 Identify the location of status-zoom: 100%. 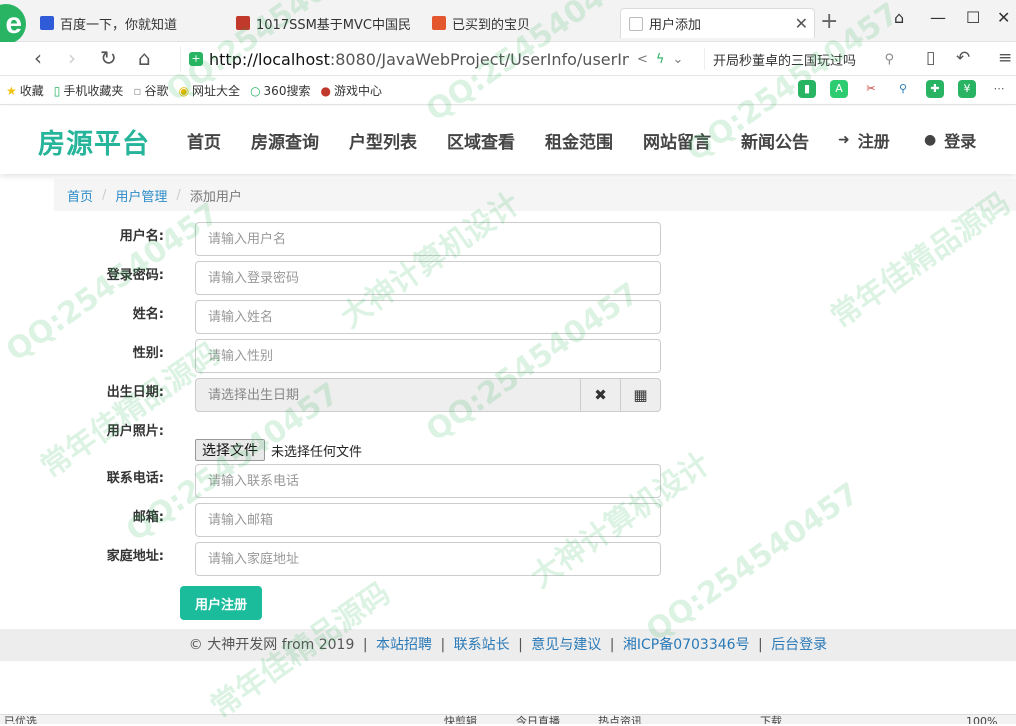
(981, 719).